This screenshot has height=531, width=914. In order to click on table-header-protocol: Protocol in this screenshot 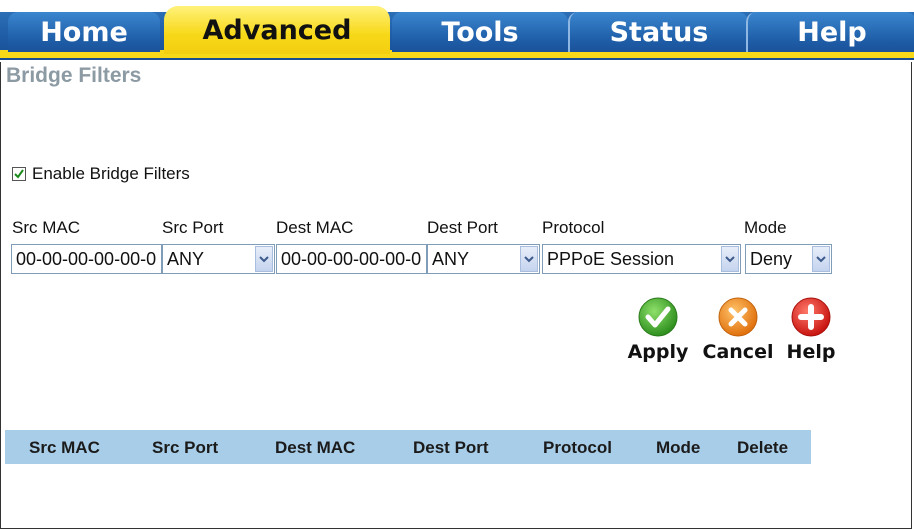, I will do `click(577, 447)`.